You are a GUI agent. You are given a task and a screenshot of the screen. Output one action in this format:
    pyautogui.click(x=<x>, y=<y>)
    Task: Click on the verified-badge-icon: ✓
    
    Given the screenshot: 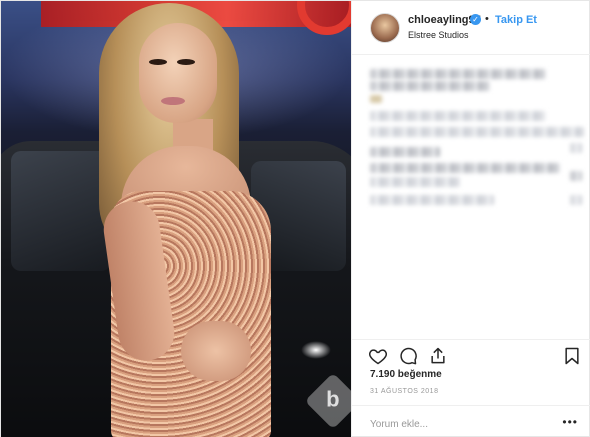 What is the action you would take?
    pyautogui.click(x=475, y=19)
    